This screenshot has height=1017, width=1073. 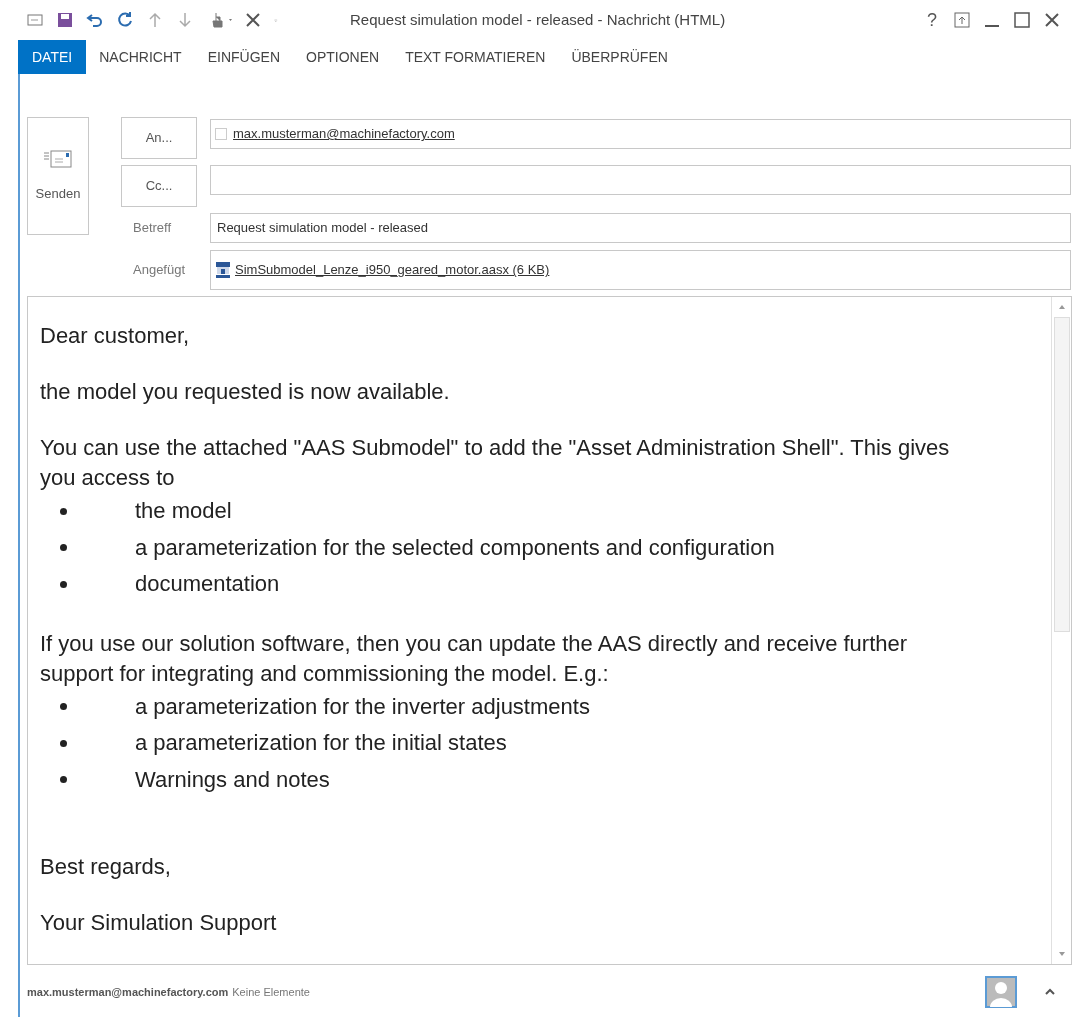 What do you see at coordinates (223, 270) in the screenshot?
I see `file-icon` at bounding box center [223, 270].